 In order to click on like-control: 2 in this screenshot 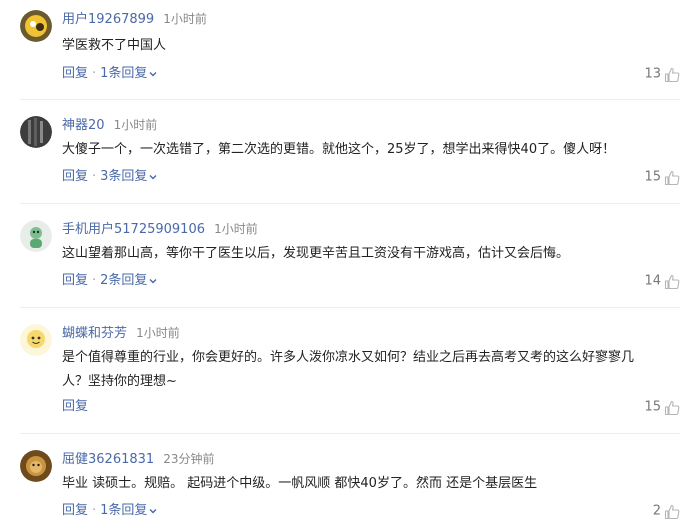, I will do `click(640, 511)`.